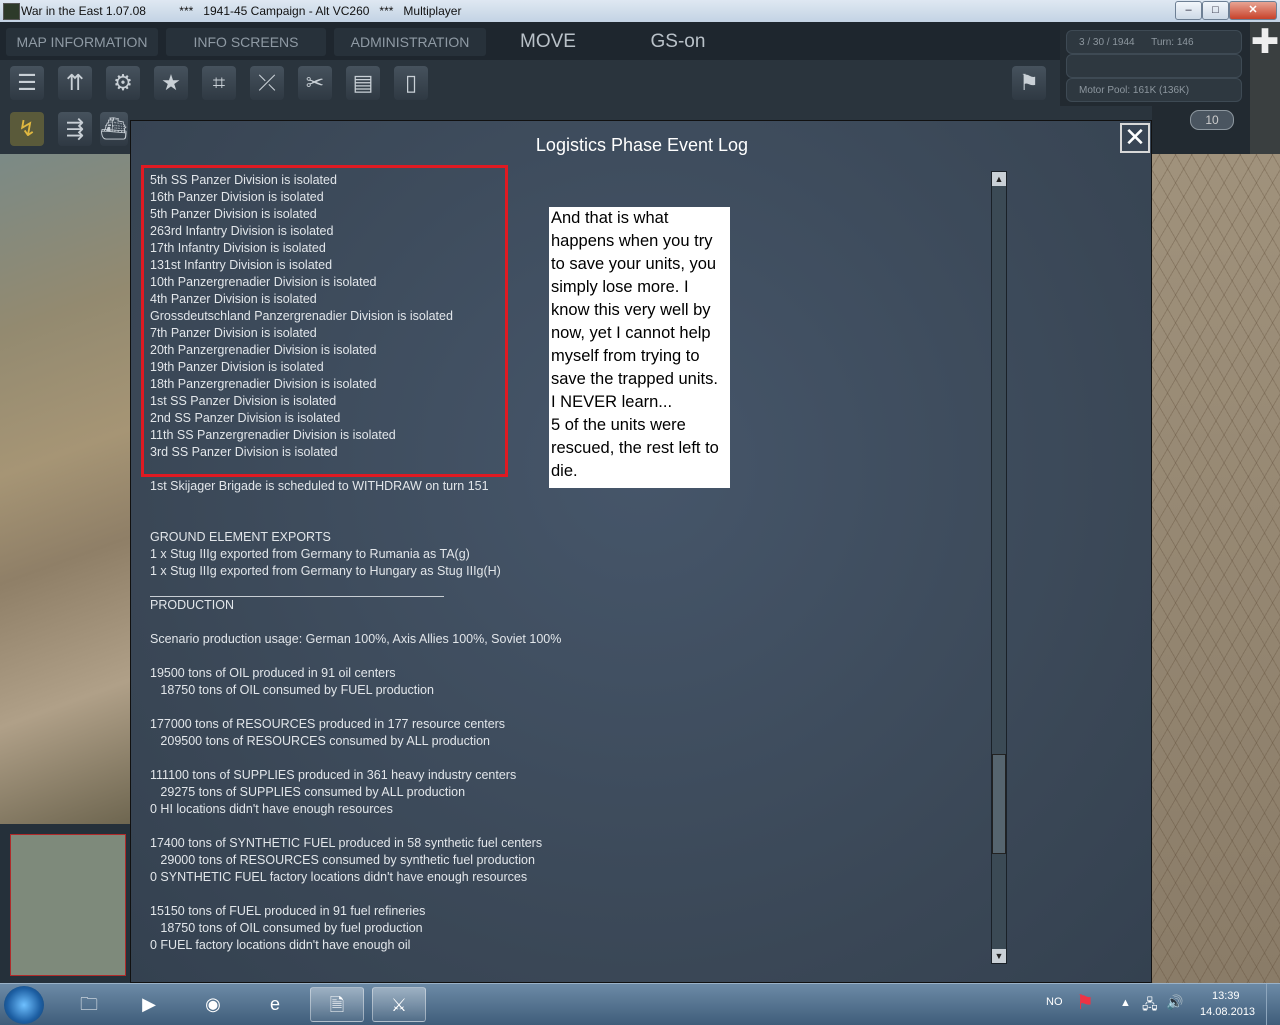 This screenshot has width=1280, height=1025. What do you see at coordinates (363, 83) in the screenshot?
I see `rail-icon: ▤` at bounding box center [363, 83].